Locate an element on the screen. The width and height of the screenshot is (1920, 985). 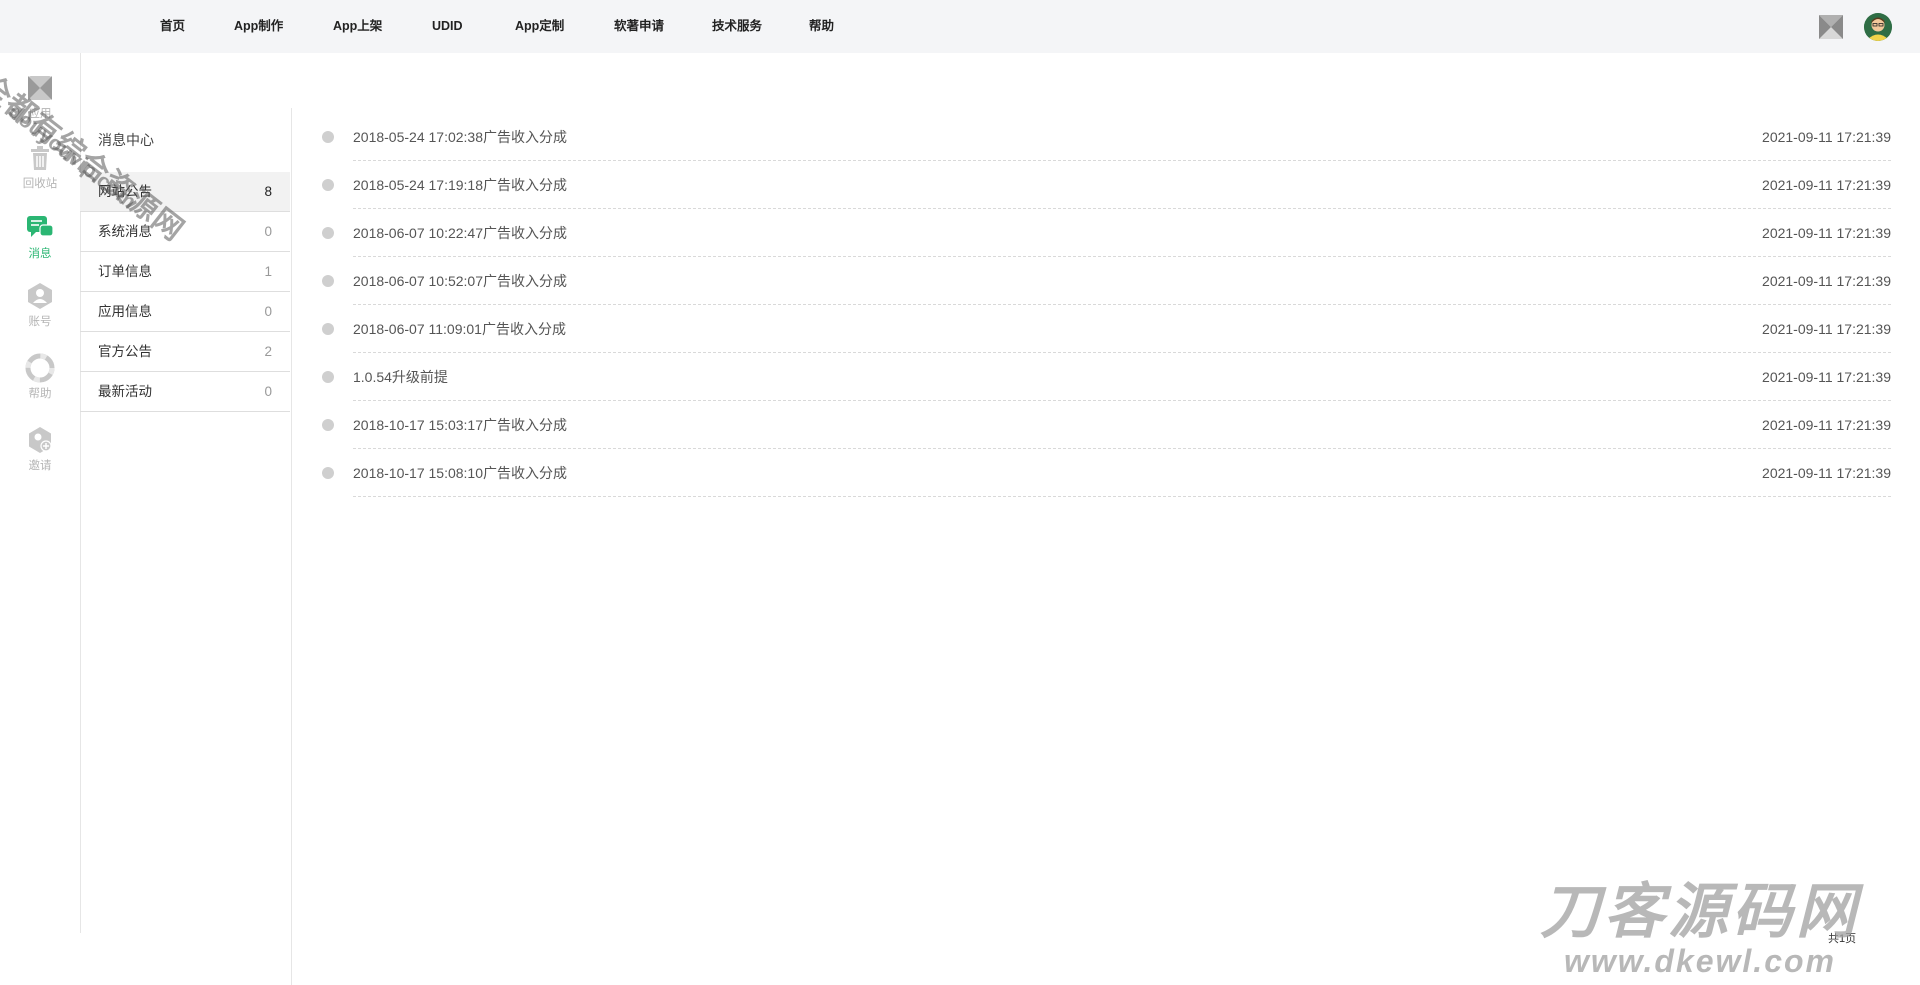
category-count: 2 is located at coordinates (268, 351).